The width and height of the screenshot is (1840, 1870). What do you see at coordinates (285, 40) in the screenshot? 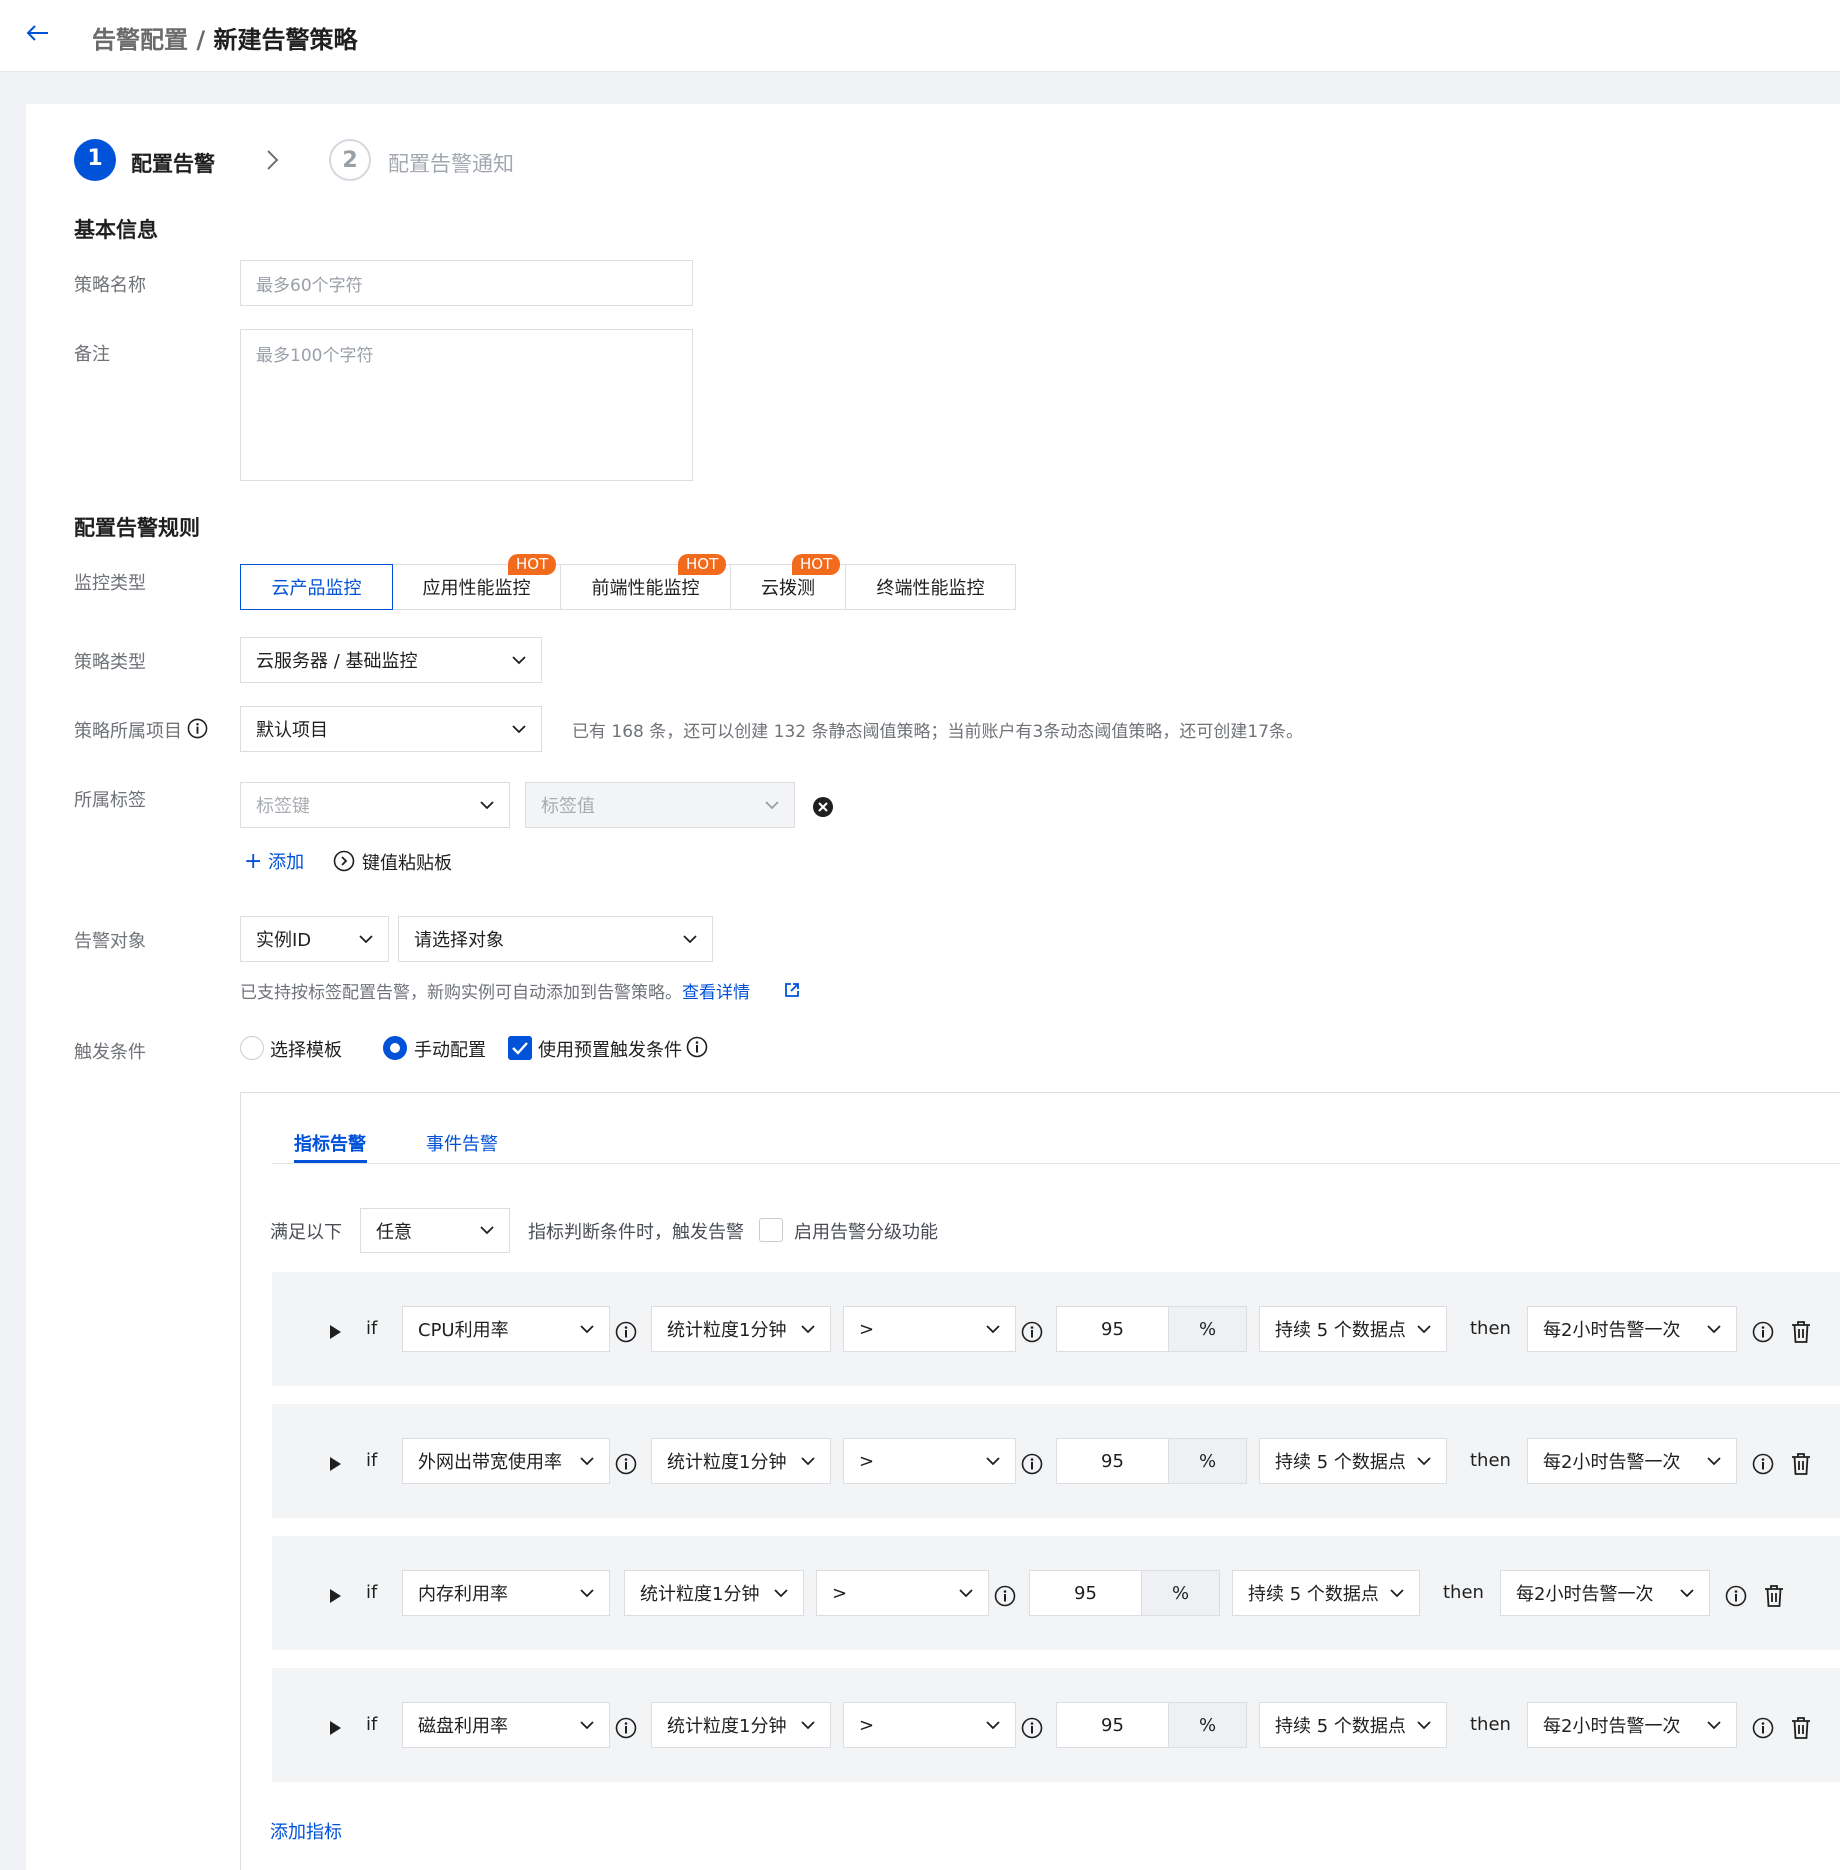
I see `page-title: 新建告警策略` at bounding box center [285, 40].